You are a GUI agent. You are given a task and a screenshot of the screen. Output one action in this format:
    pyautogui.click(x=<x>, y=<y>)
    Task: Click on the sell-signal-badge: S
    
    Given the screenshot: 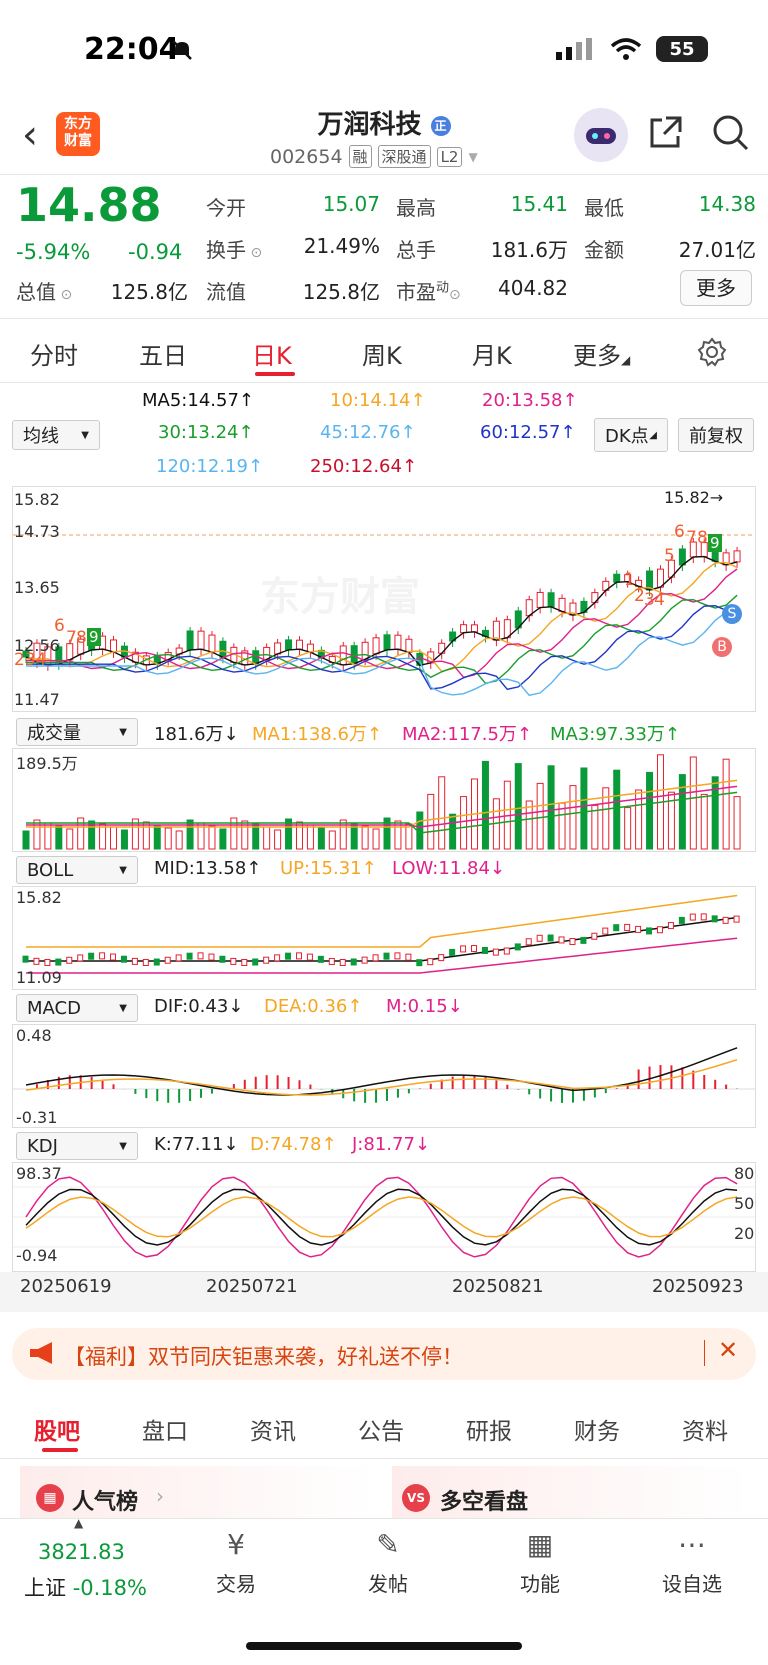 What is the action you would take?
    pyautogui.click(x=732, y=614)
    